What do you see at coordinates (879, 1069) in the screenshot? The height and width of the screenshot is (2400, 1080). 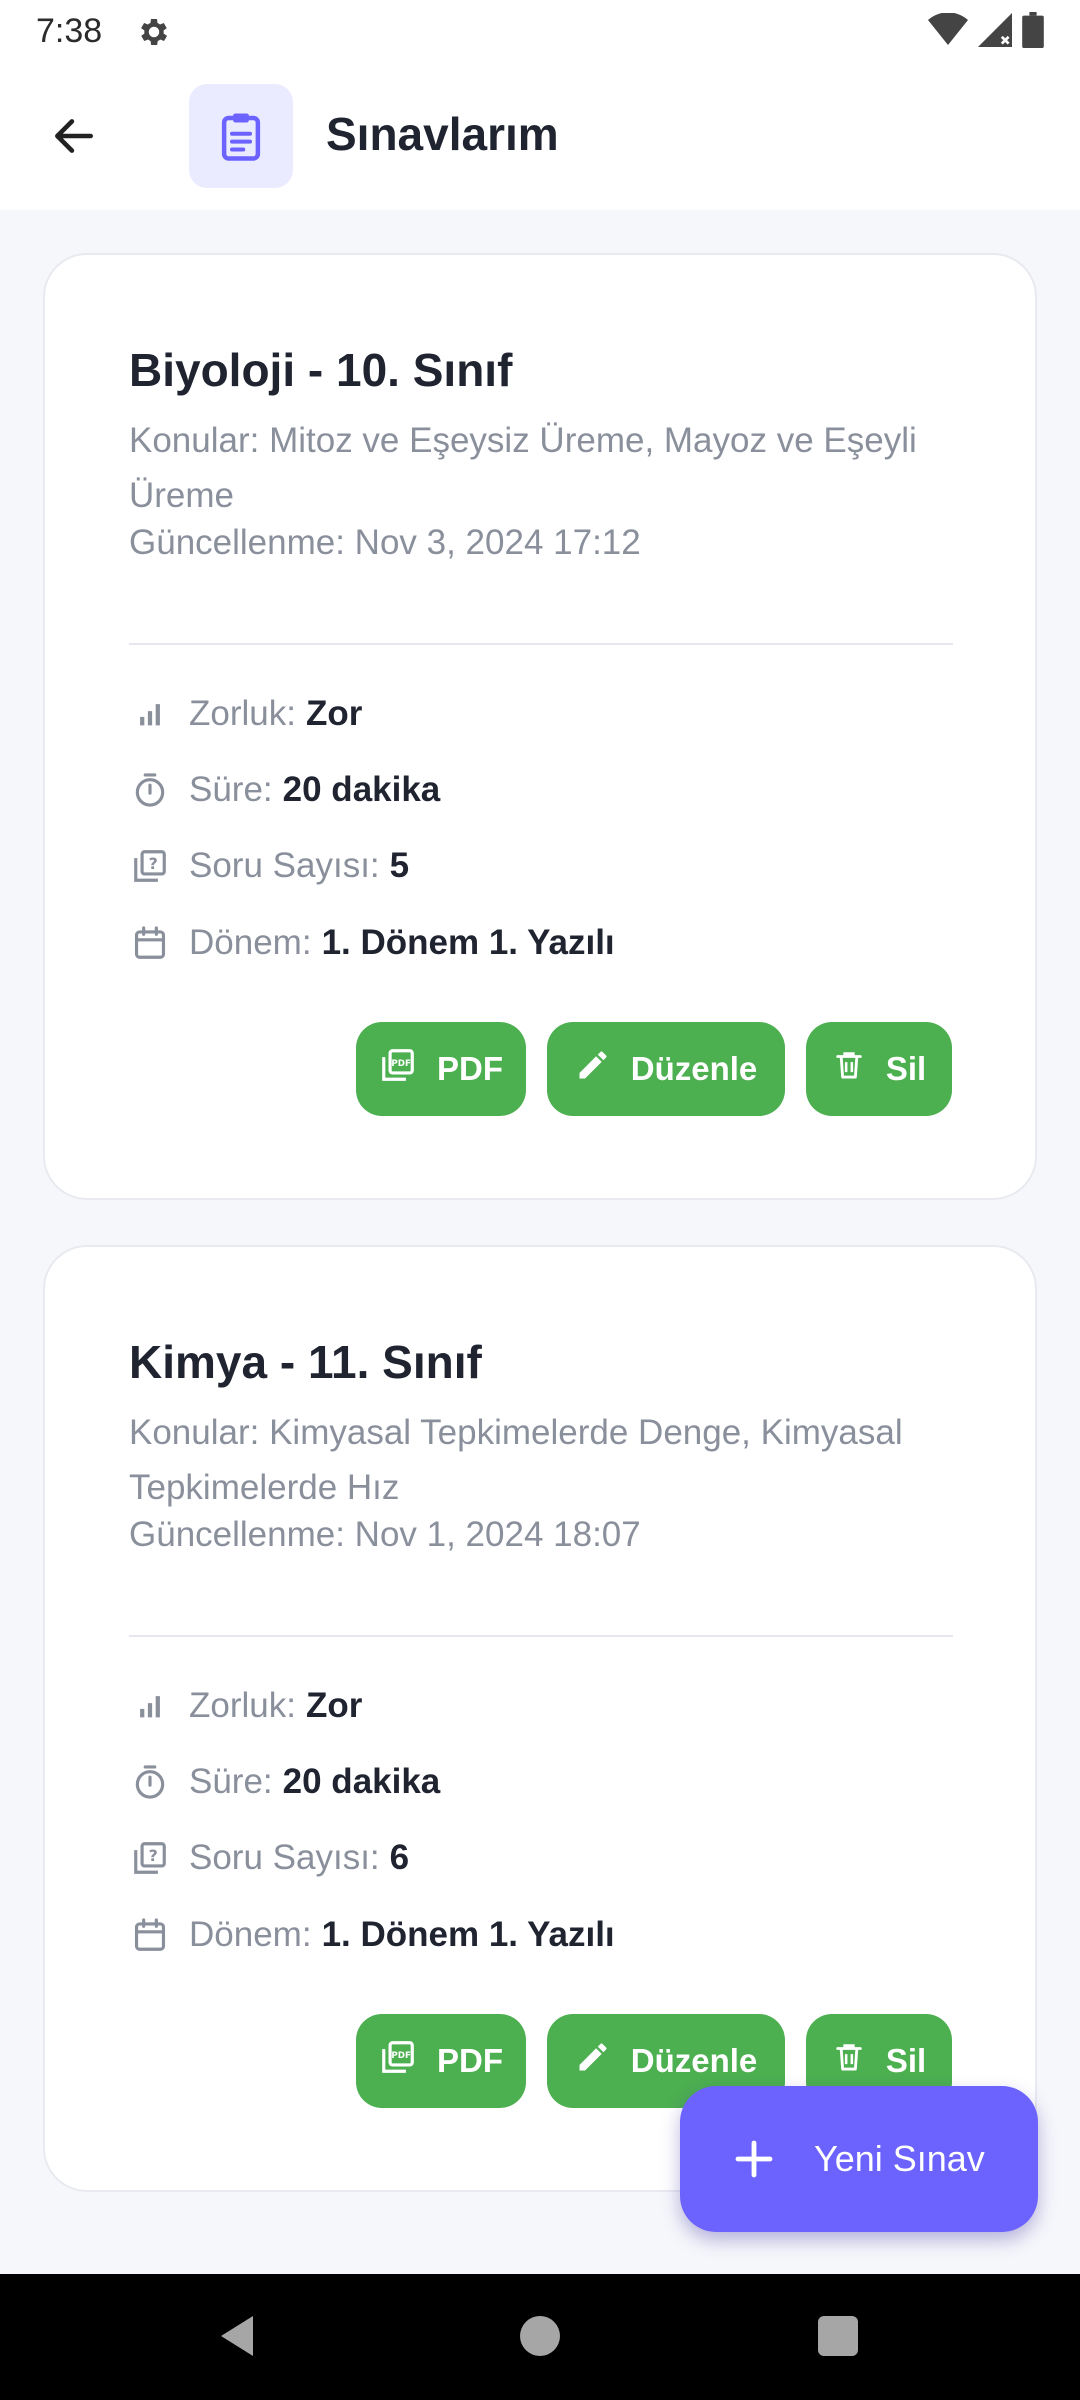 I see `delete-button: Sil` at bounding box center [879, 1069].